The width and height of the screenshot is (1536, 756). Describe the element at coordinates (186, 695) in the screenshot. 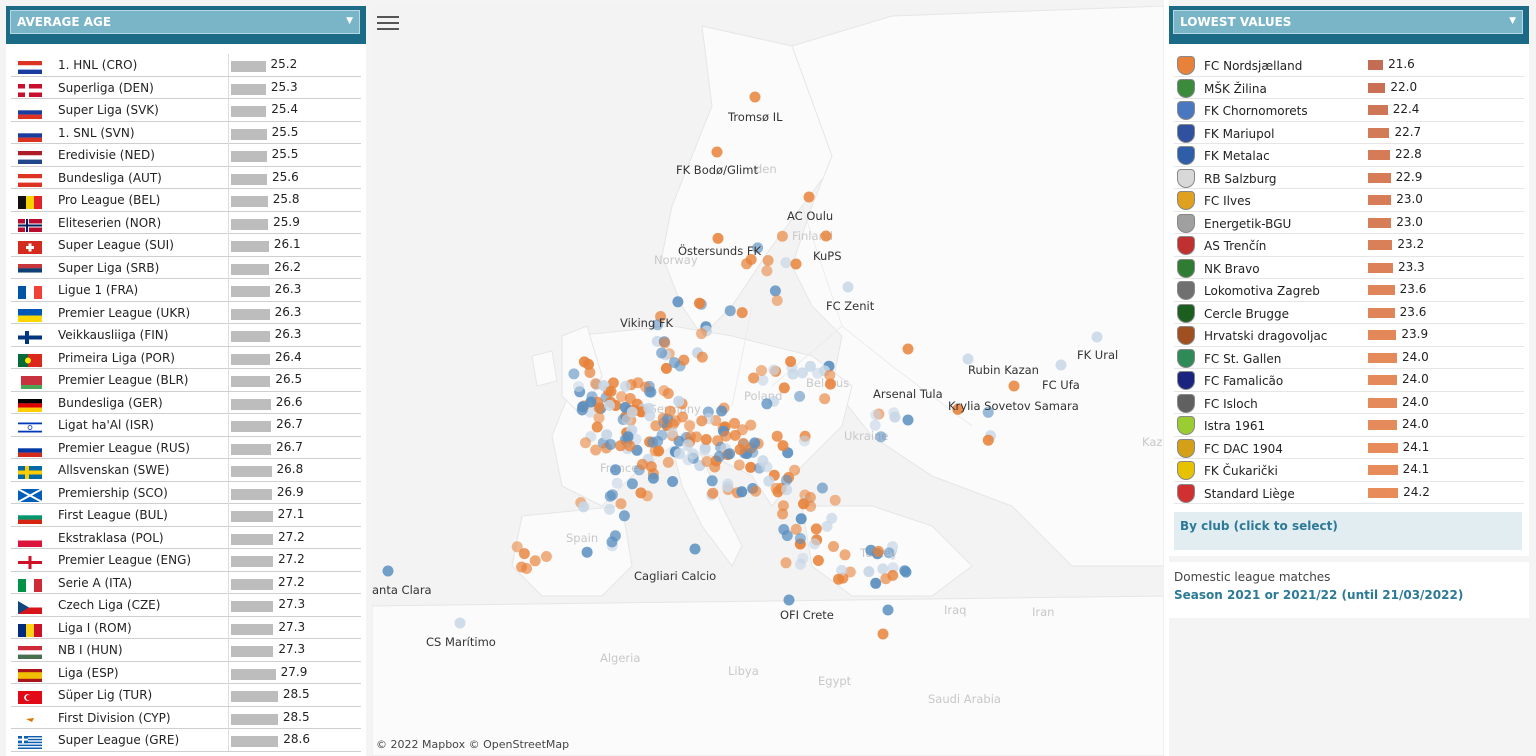

I see `league-row: Süper Lig (TUR) 28.5` at that location.